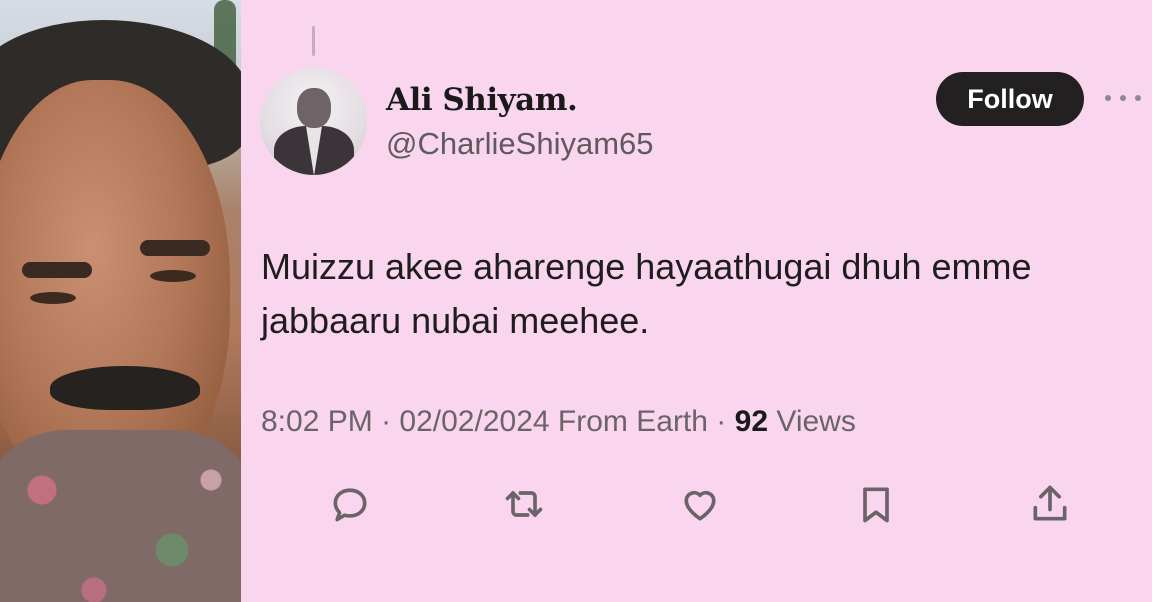 This screenshot has height=602, width=1152. Describe the element at coordinates (576, 505) in the screenshot. I see `action-bar` at that location.